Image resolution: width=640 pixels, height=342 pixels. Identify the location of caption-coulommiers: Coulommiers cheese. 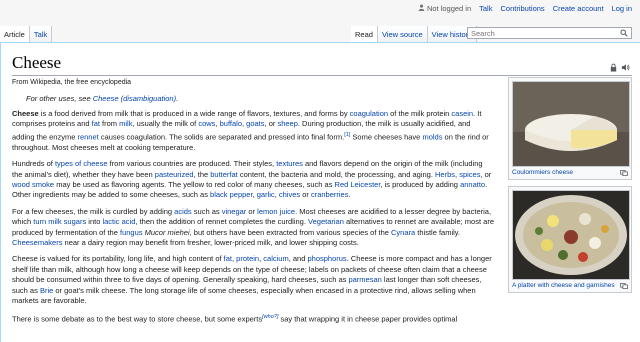
(542, 172).